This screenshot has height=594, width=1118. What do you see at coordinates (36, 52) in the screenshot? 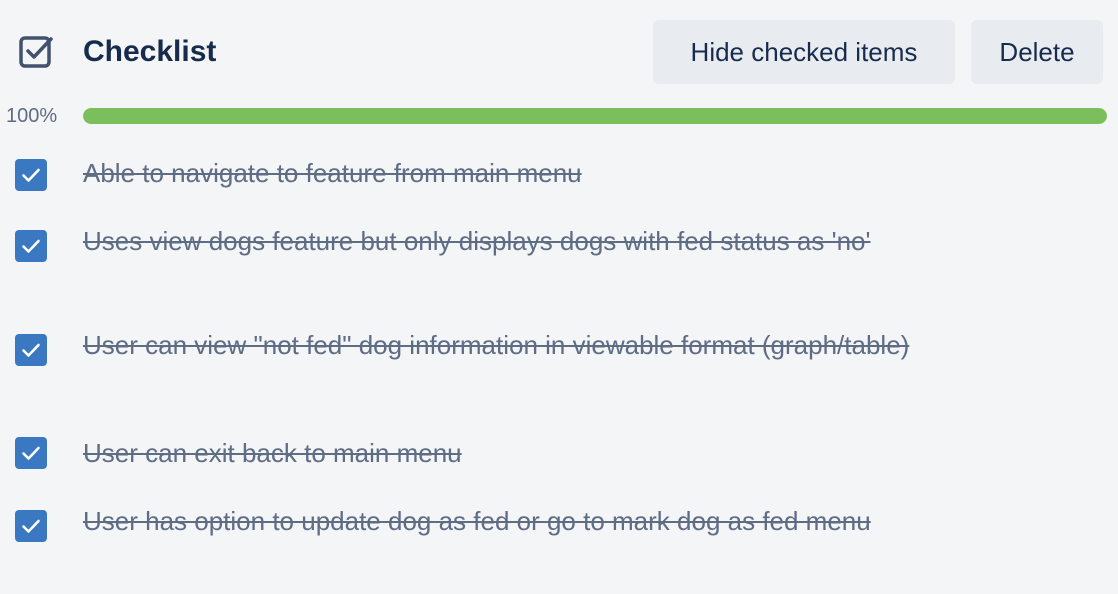
I see `checklist-icon` at bounding box center [36, 52].